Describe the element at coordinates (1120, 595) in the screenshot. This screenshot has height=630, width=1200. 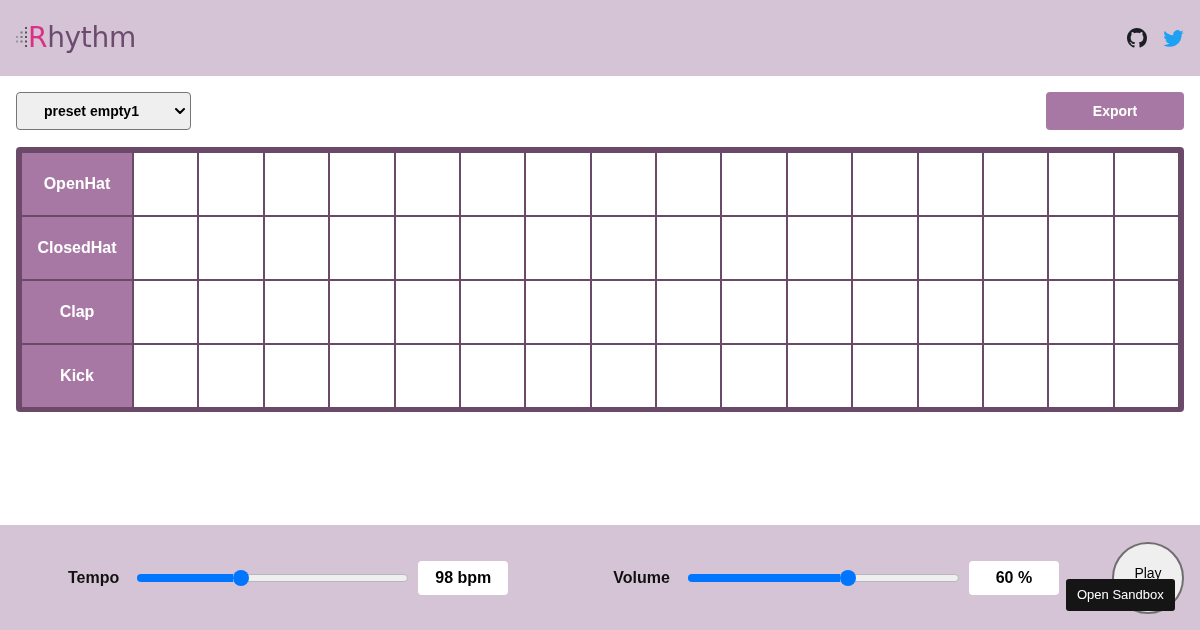
I see `sandbox-tooltip: Open Sandbox` at that location.